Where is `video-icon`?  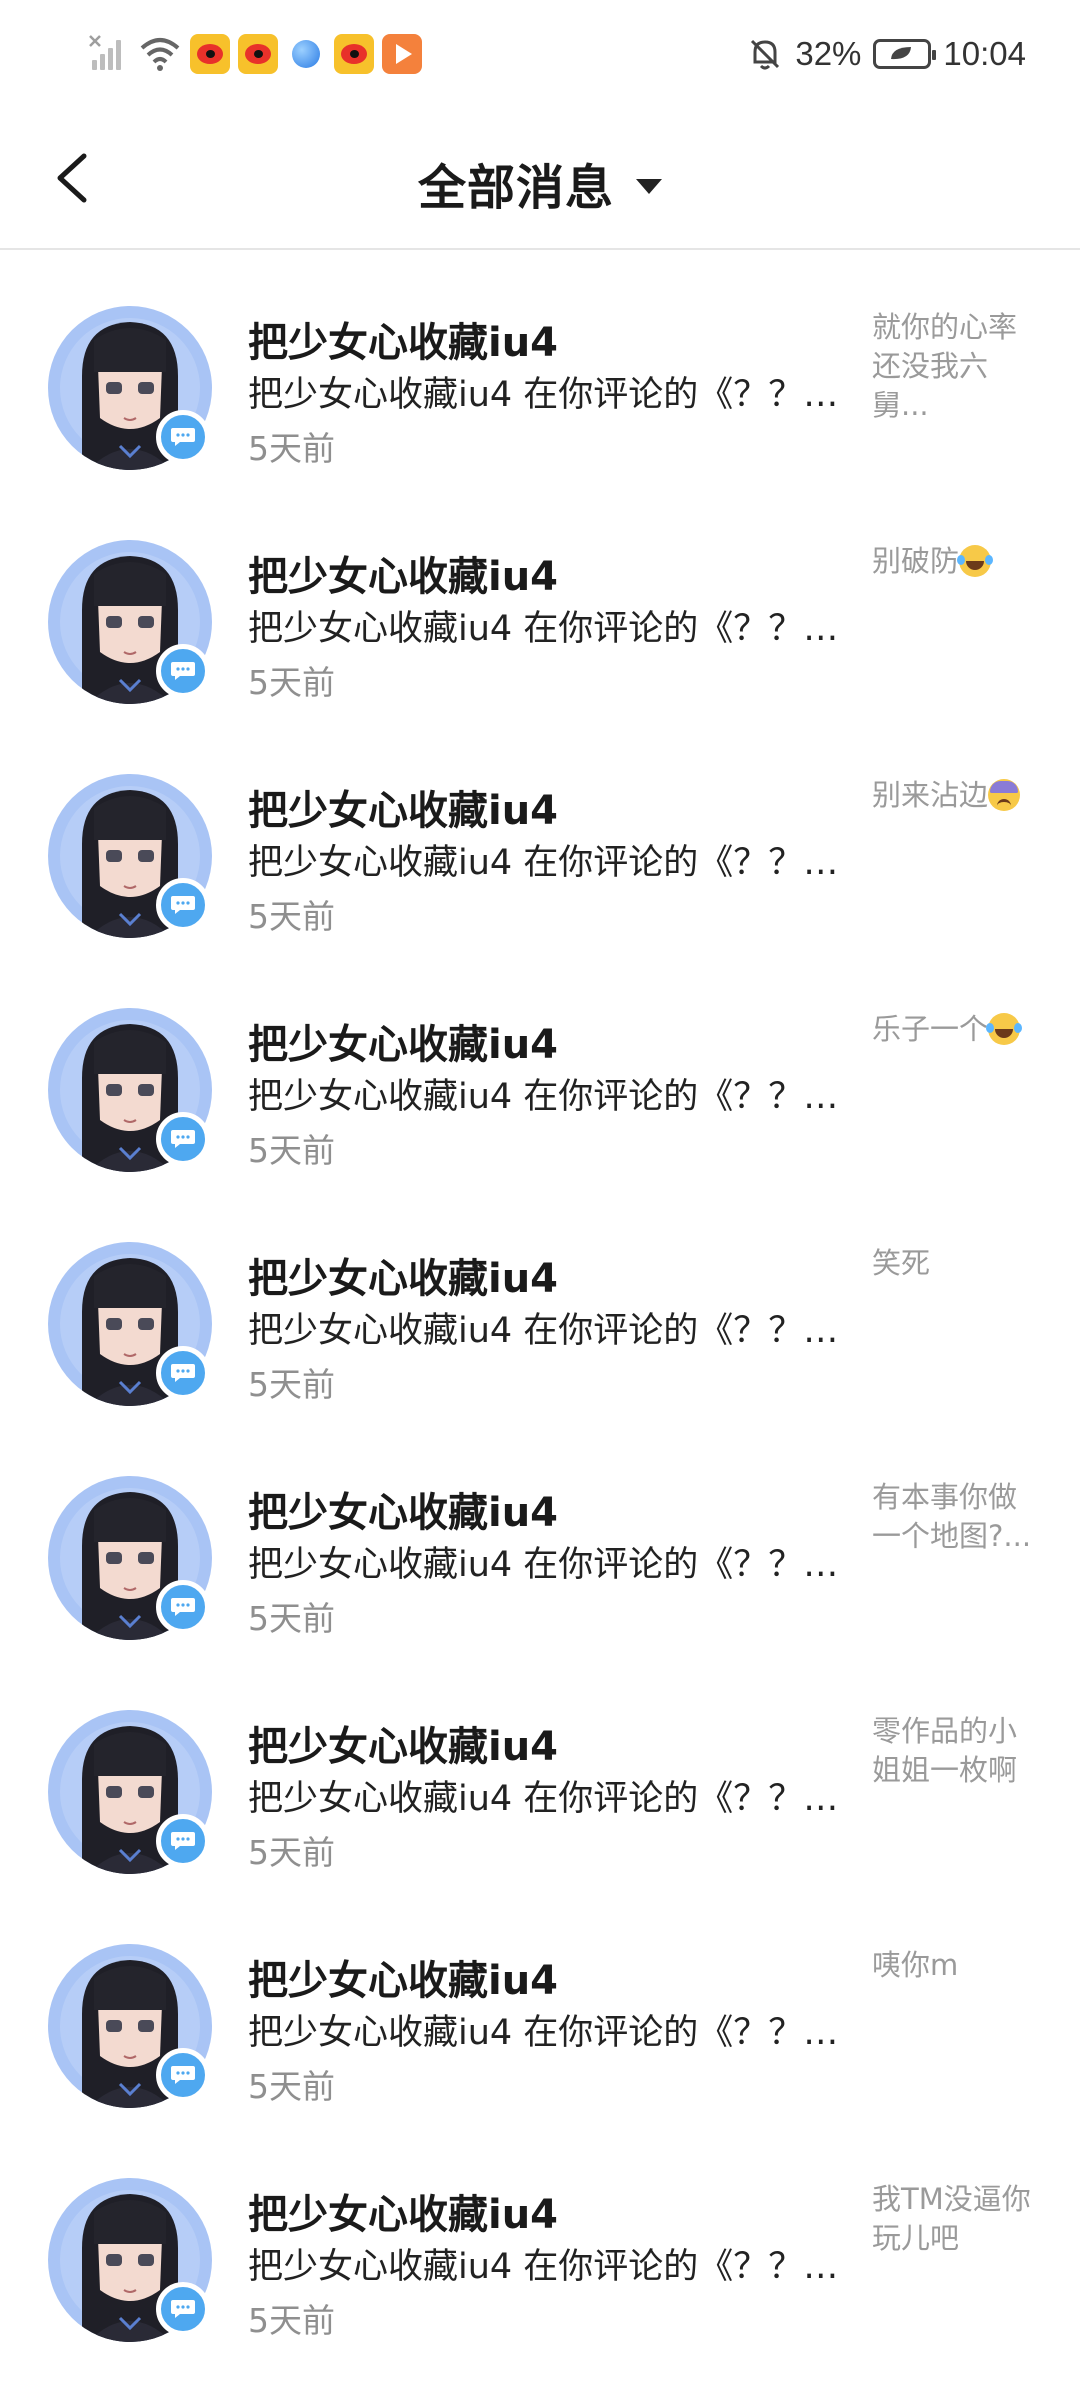
video-icon is located at coordinates (402, 54).